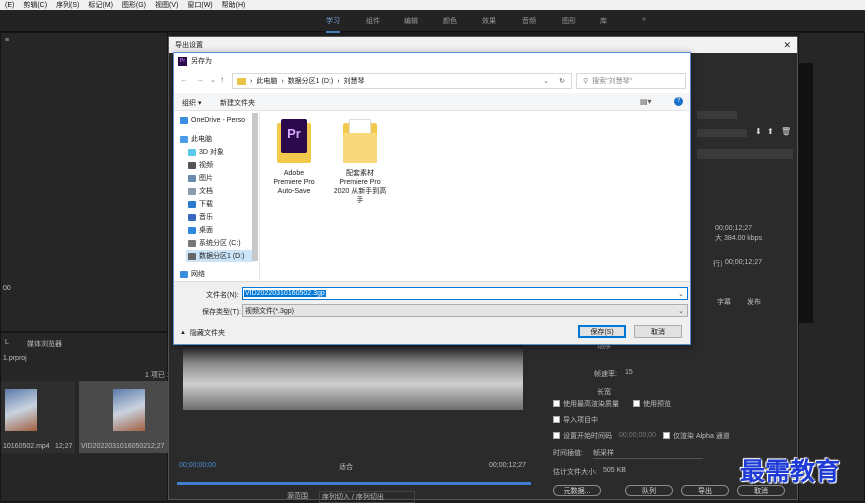  Describe the element at coordinates (629, 372) in the screenshot. I see `frame-rate-value: 15` at that location.